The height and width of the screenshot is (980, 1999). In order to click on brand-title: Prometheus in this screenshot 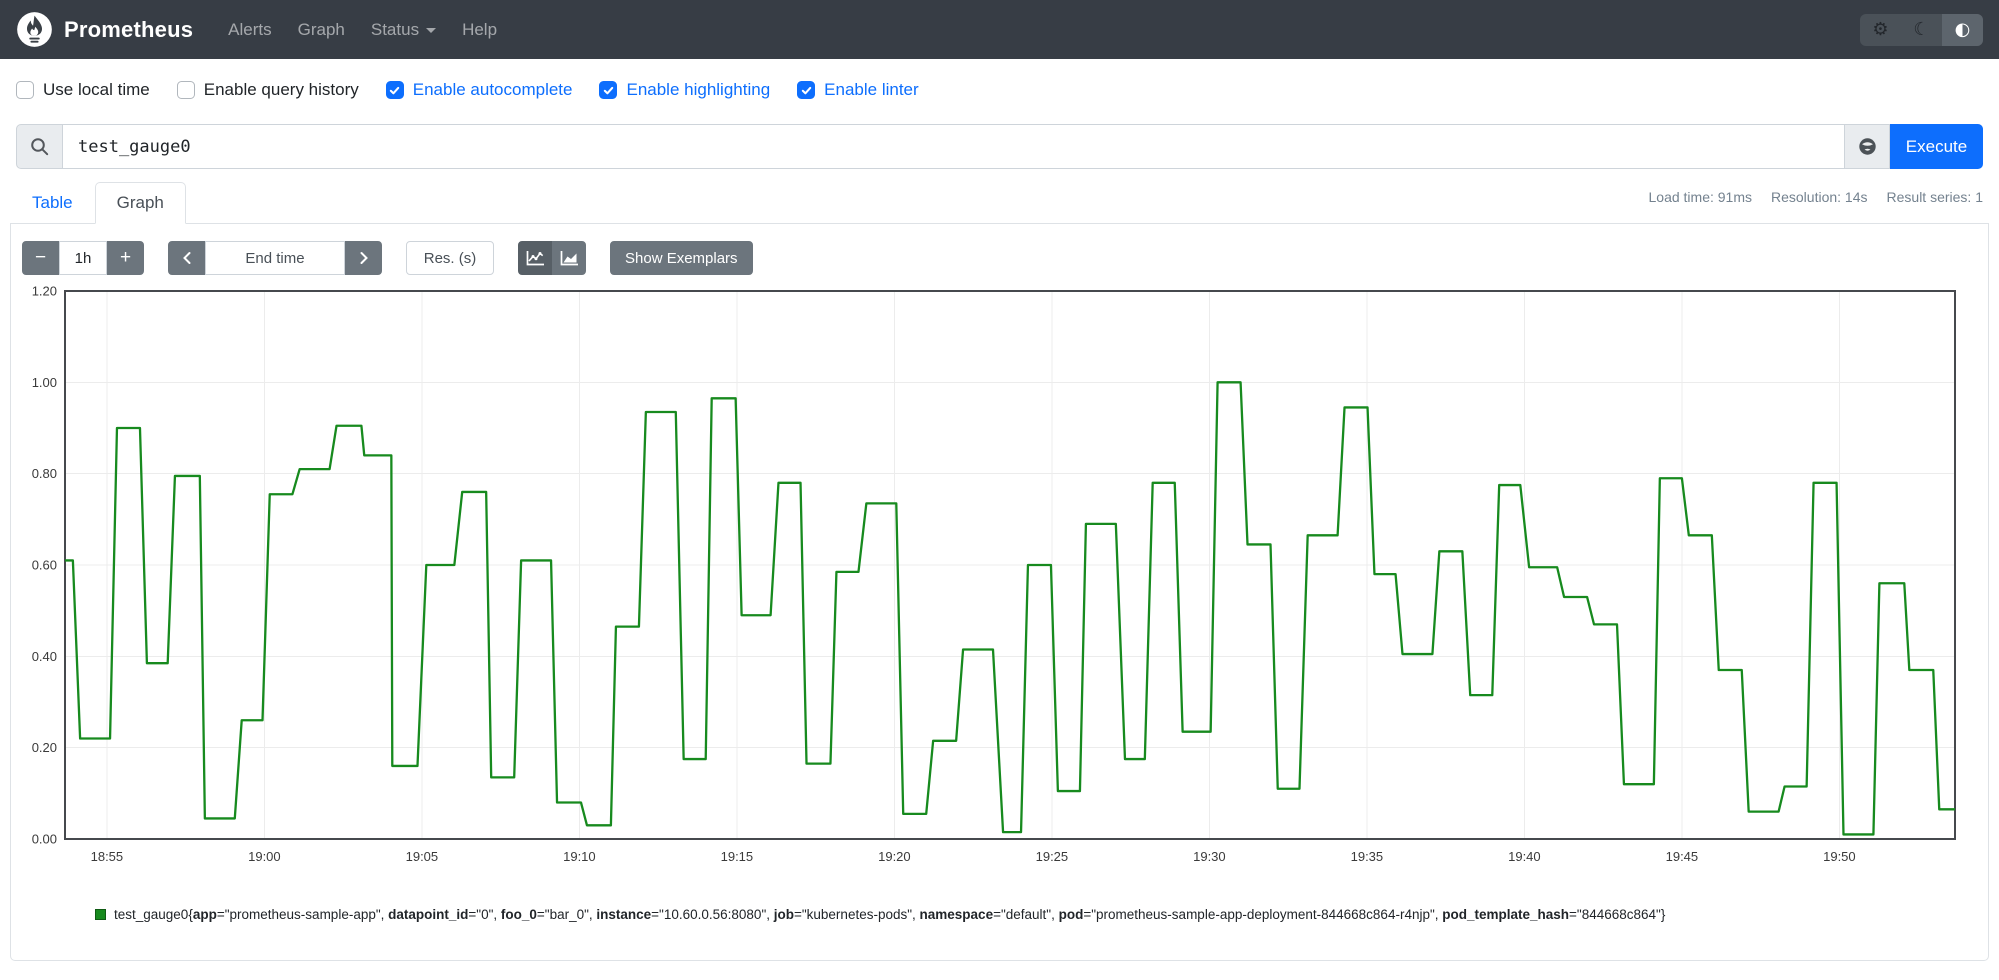, I will do `click(128, 30)`.